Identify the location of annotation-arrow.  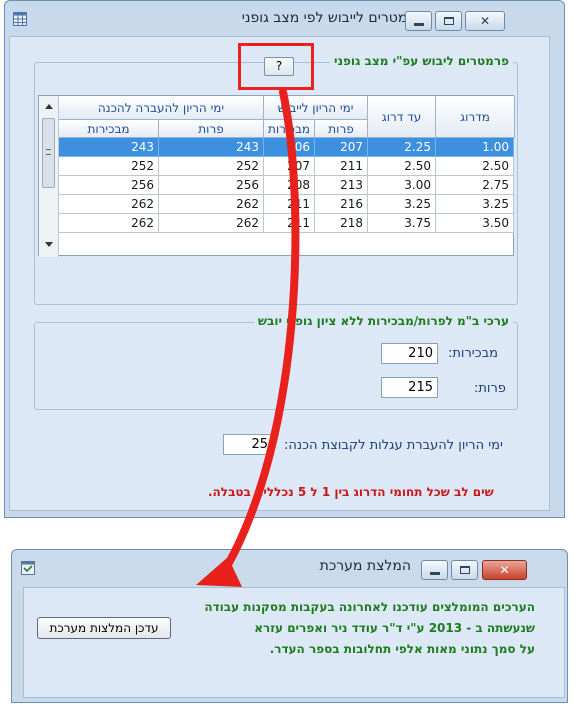
(248, 337).